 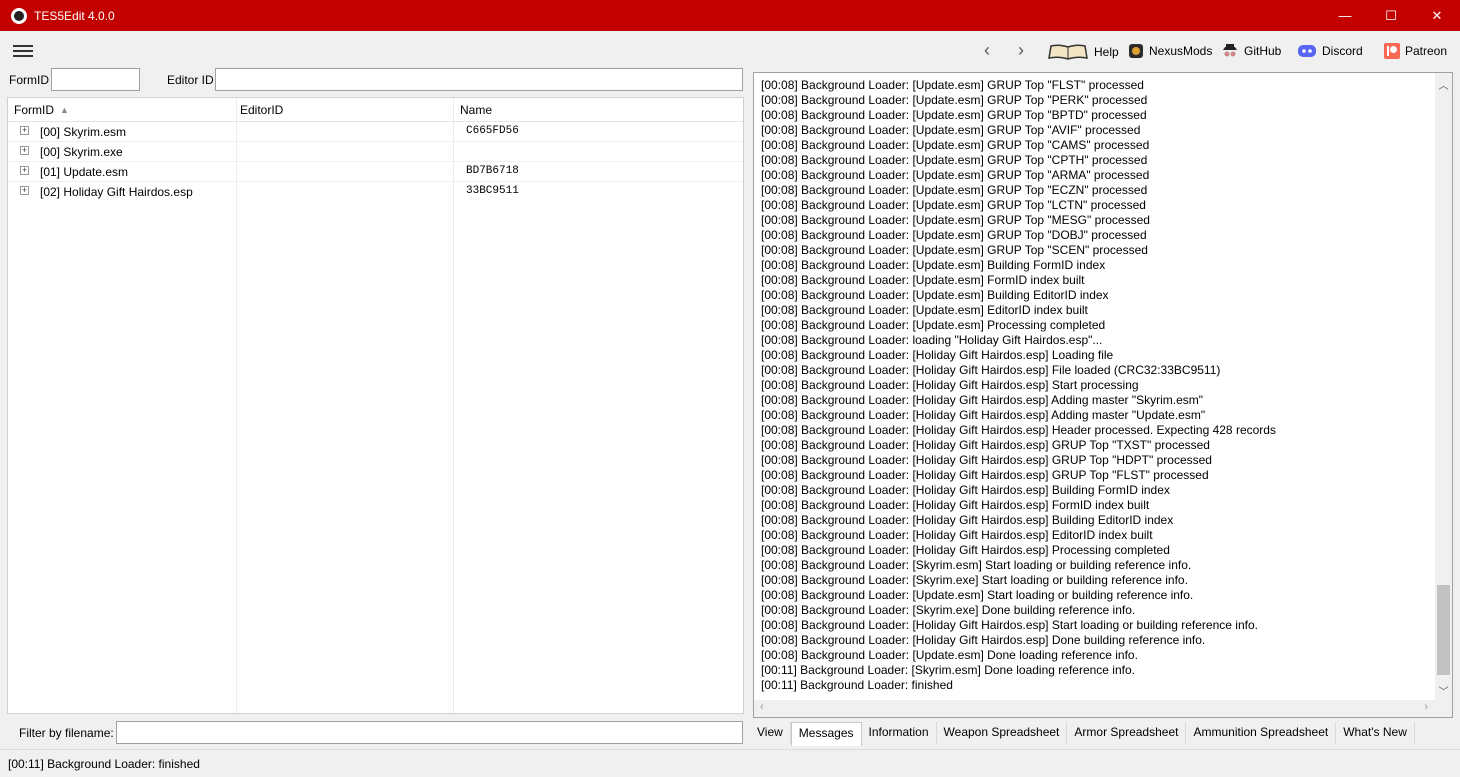 What do you see at coordinates (1437, 15) in the screenshot?
I see `close-button: ✕` at bounding box center [1437, 15].